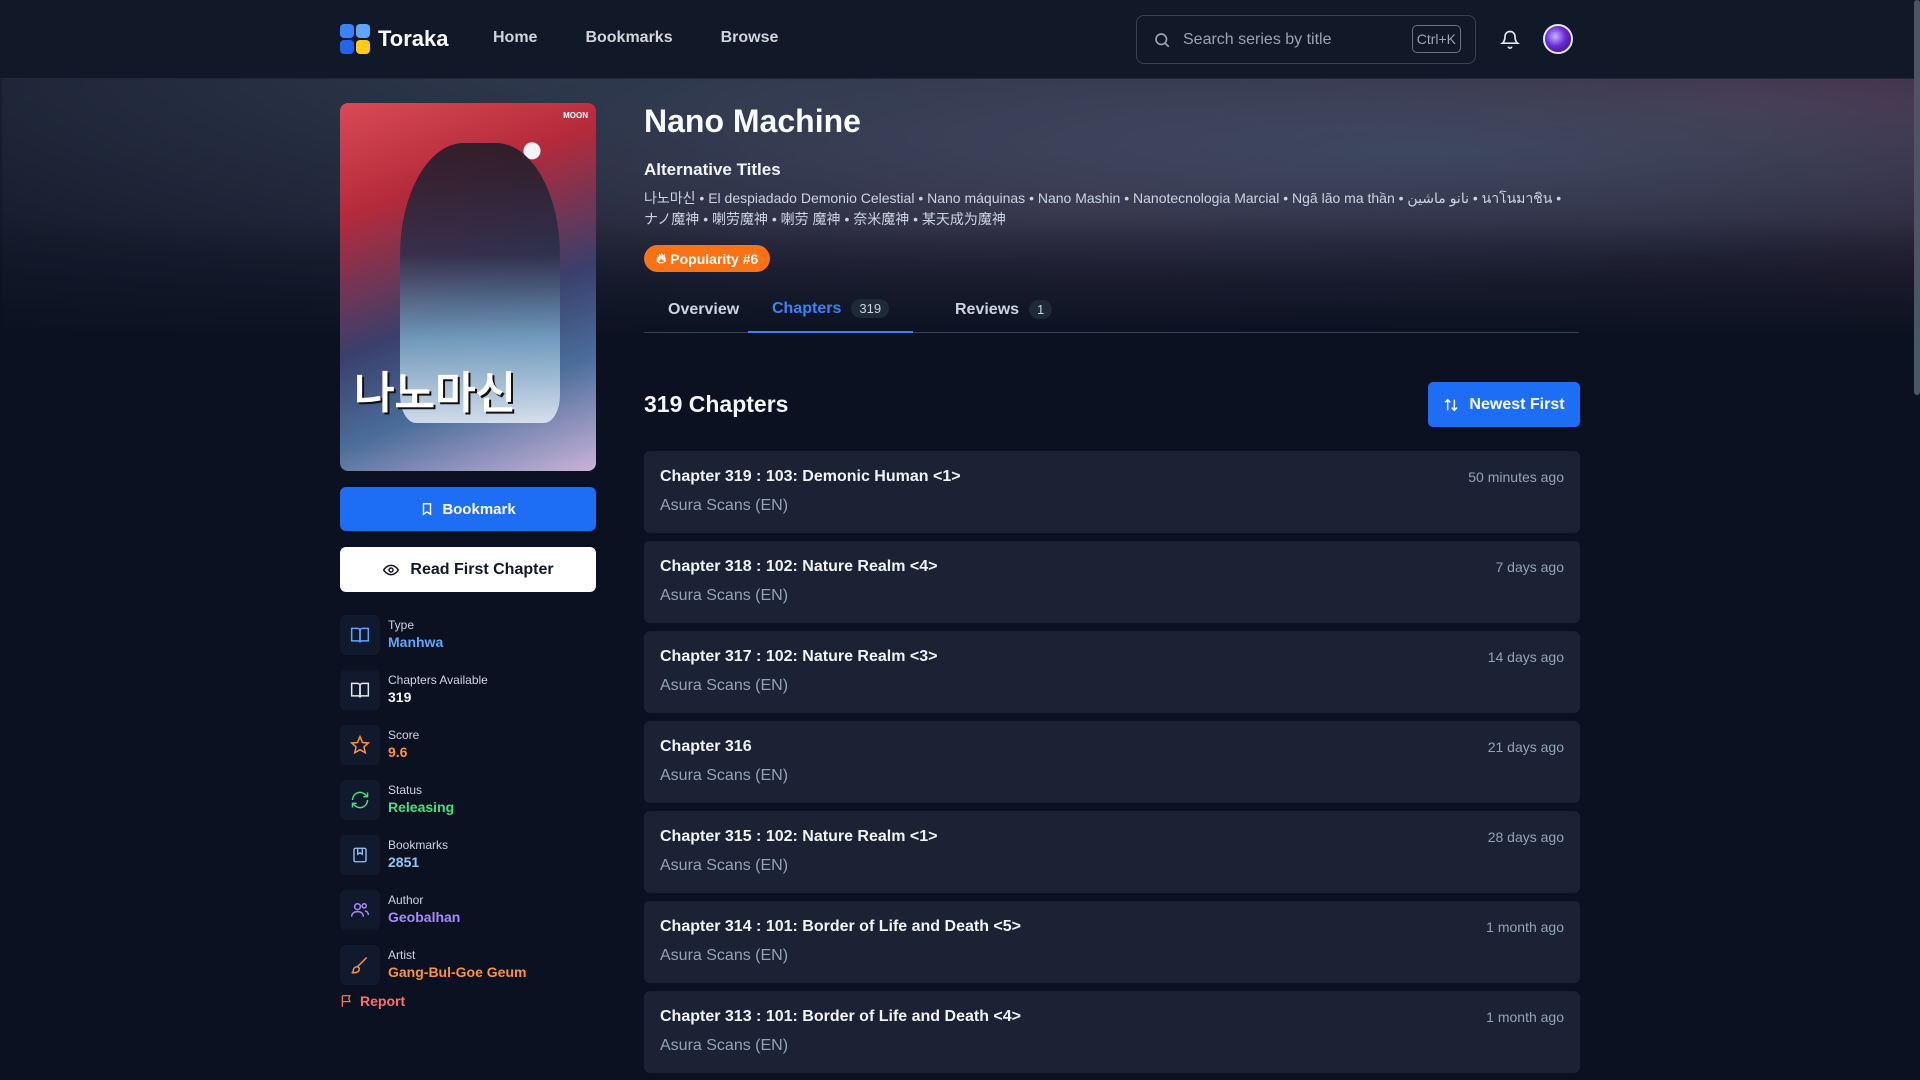 Image resolution: width=1920 pixels, height=1080 pixels. Describe the element at coordinates (360, 854) in the screenshot. I see `bookmark-book-icon` at that location.